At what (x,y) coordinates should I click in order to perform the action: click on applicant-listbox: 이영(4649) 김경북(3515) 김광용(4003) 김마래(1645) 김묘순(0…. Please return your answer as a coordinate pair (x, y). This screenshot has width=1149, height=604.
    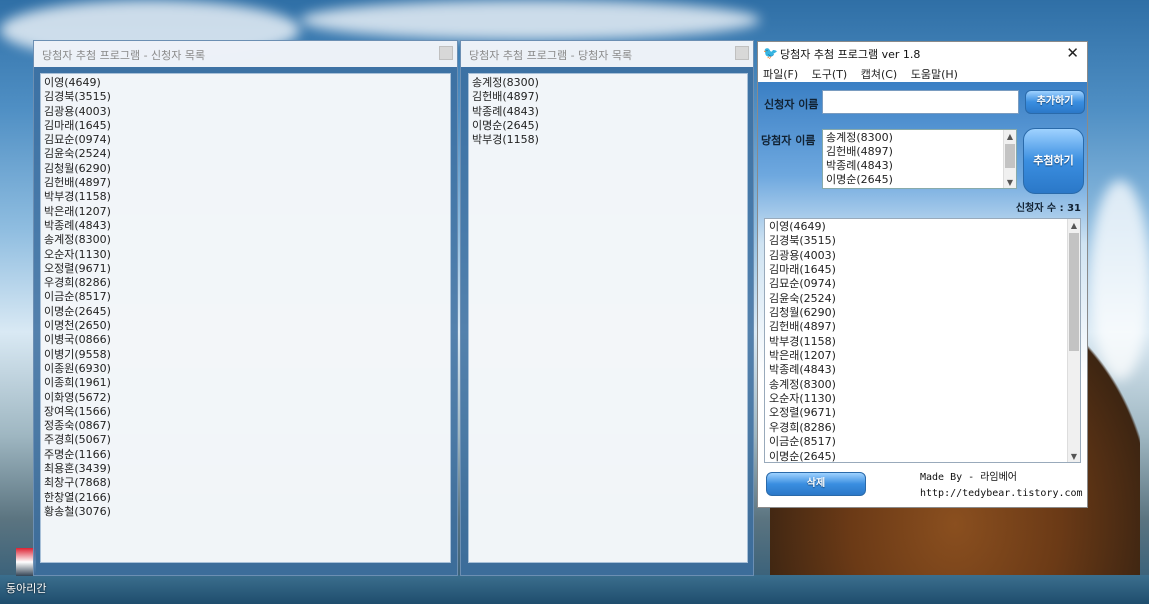
    Looking at the image, I should click on (922, 340).